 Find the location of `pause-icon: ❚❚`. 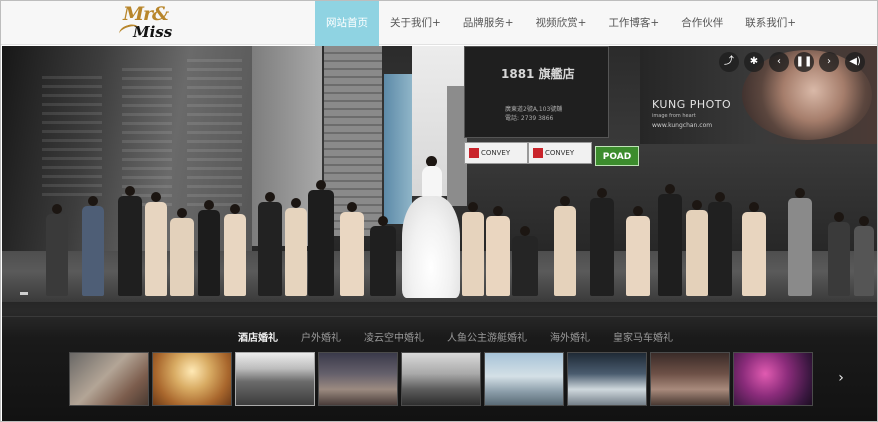

pause-icon: ❚❚ is located at coordinates (804, 62).